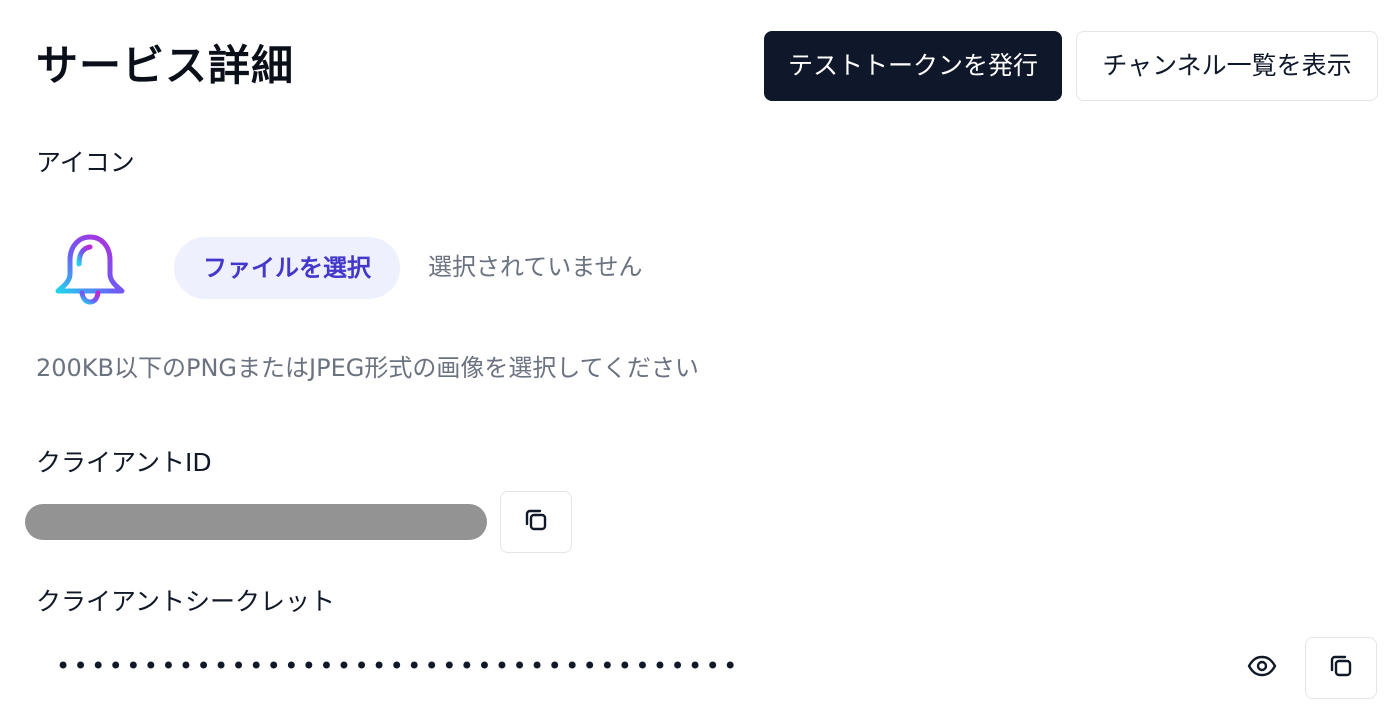 This screenshot has height=708, width=1400. What do you see at coordinates (165, 65) in the screenshot?
I see `page-title: サービス詳細` at bounding box center [165, 65].